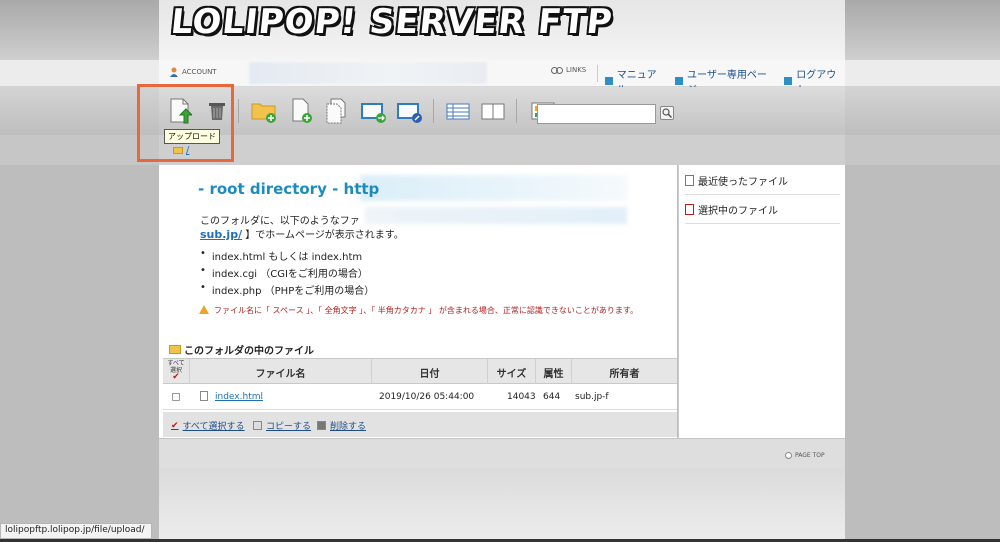 The width and height of the screenshot is (1000, 542). Describe the element at coordinates (76, 531) in the screenshot. I see `browser-status-url: lolipopftp.lolipop.jp/file/upload/` at that location.